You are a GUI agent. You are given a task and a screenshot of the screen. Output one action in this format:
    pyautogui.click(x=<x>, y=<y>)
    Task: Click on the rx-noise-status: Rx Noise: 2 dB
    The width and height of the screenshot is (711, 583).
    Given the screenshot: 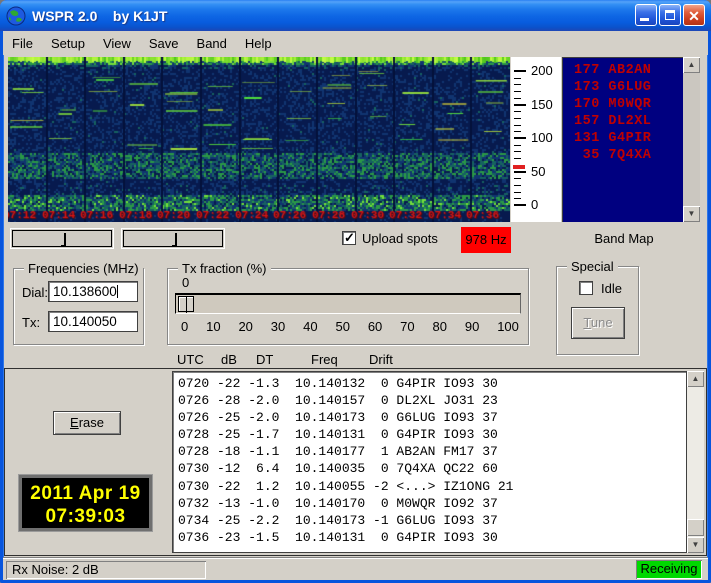 What is the action you would take?
    pyautogui.click(x=106, y=570)
    